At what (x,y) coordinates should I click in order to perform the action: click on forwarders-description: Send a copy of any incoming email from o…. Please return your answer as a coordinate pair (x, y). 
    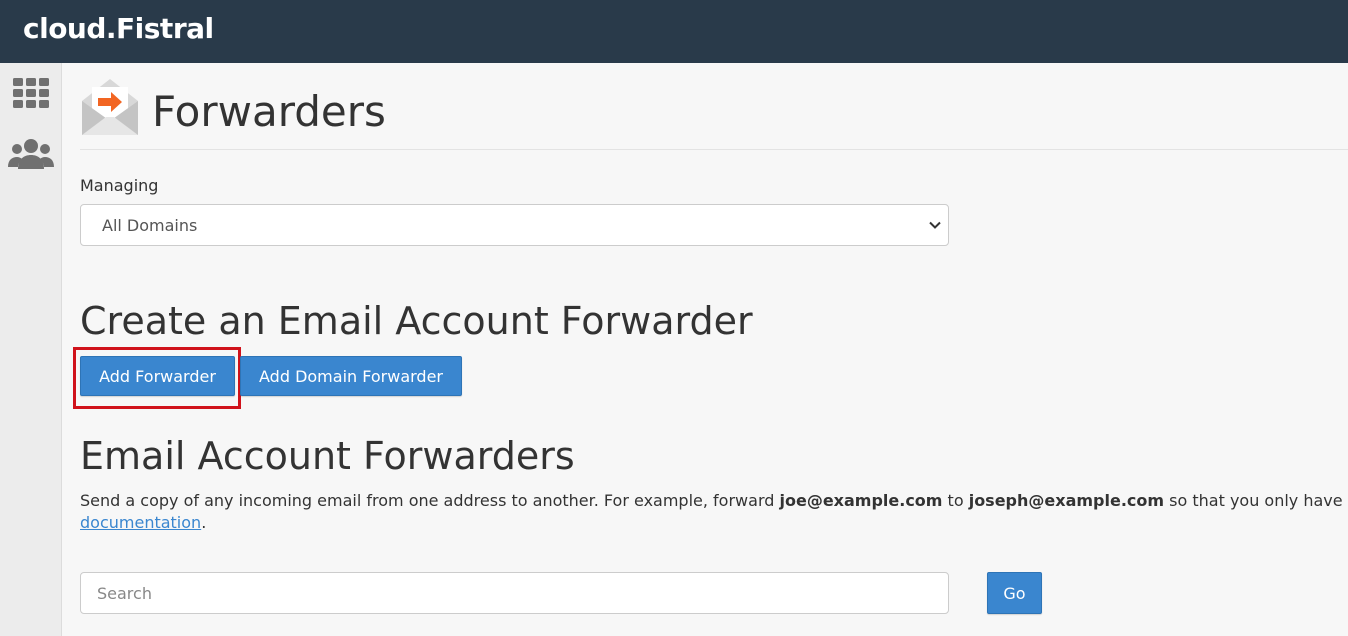
    Looking at the image, I should click on (714, 512).